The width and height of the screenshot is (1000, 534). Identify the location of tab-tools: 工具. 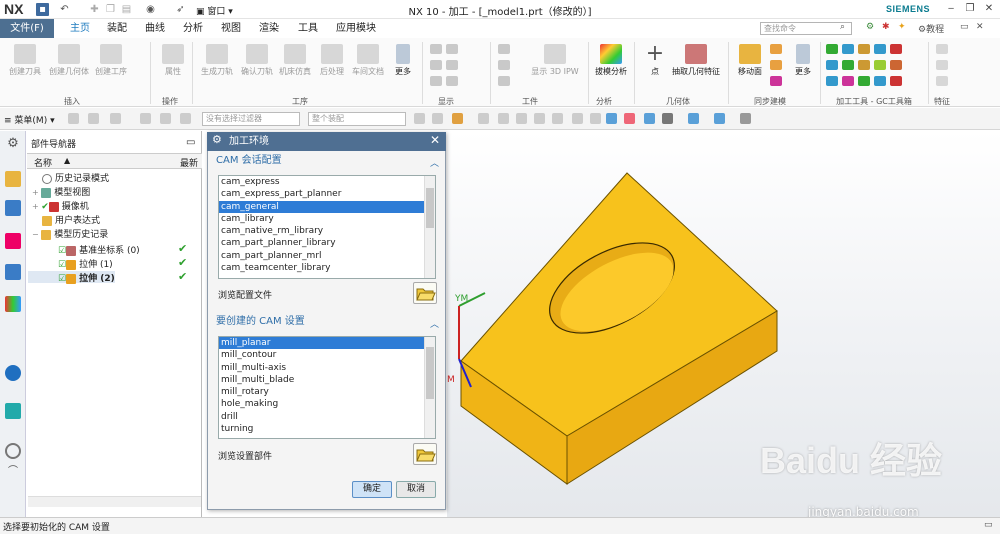
(308, 28).